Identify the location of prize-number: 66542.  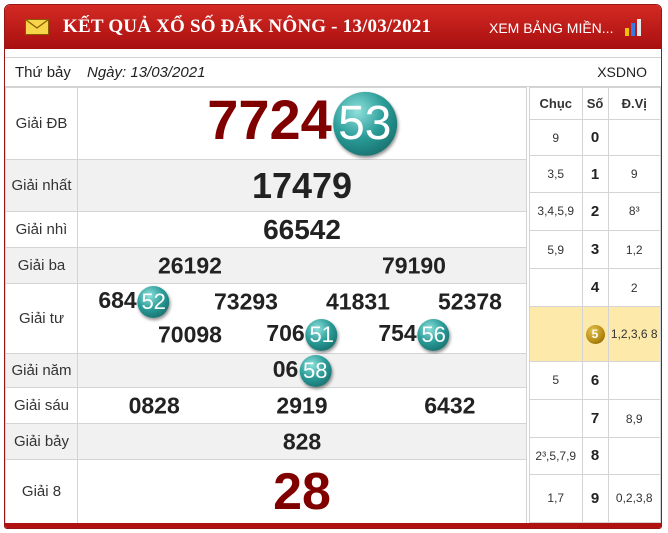
(302, 229).